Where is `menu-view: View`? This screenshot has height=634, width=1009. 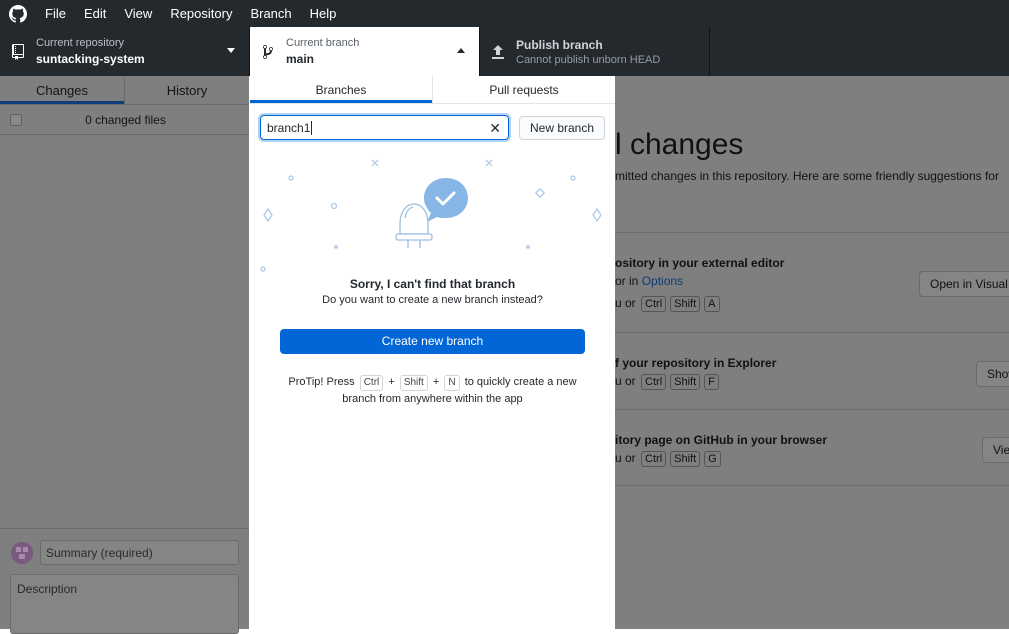
menu-view: View is located at coordinates (138, 13).